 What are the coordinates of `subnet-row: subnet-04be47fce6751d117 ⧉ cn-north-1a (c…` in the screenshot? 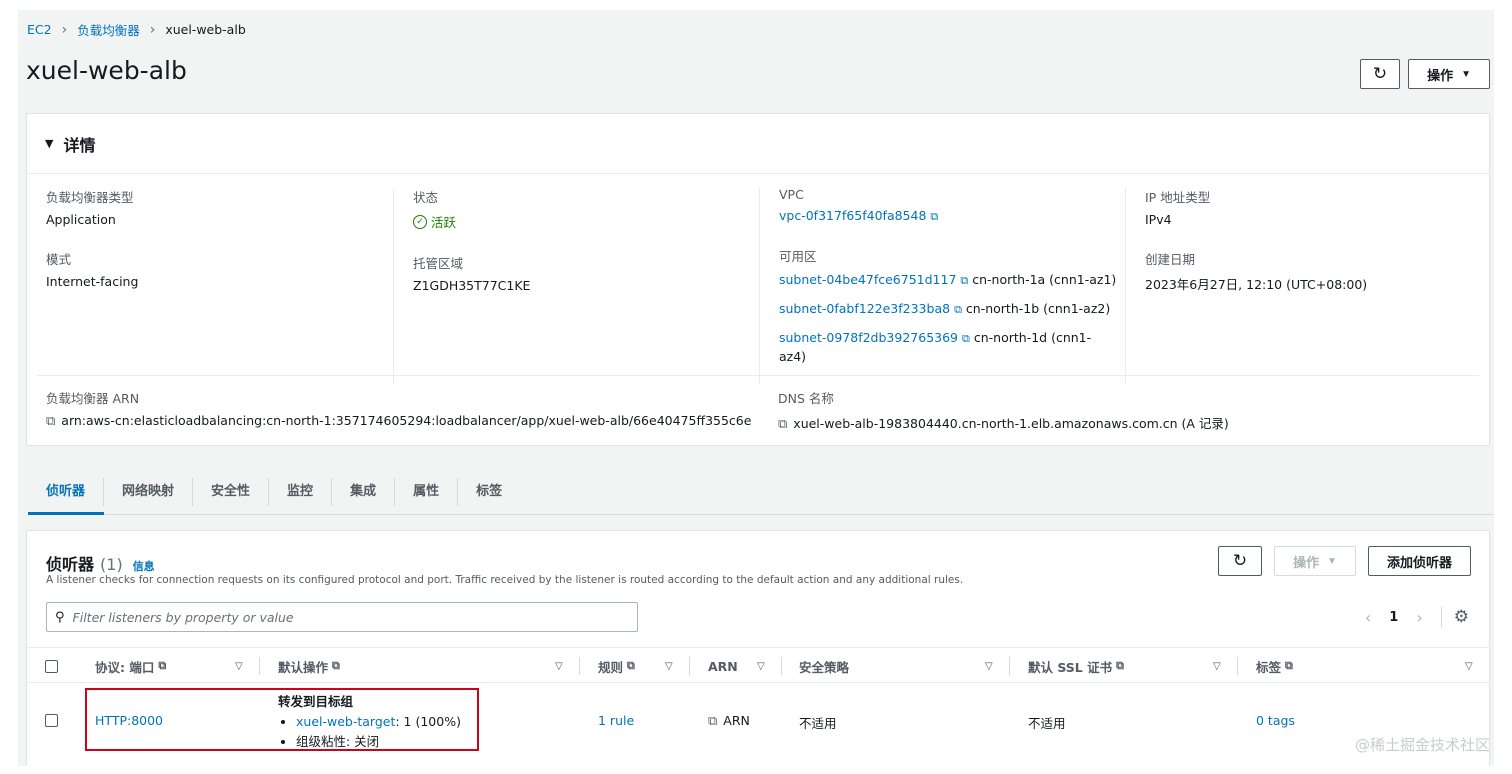 It's located at (952, 280).